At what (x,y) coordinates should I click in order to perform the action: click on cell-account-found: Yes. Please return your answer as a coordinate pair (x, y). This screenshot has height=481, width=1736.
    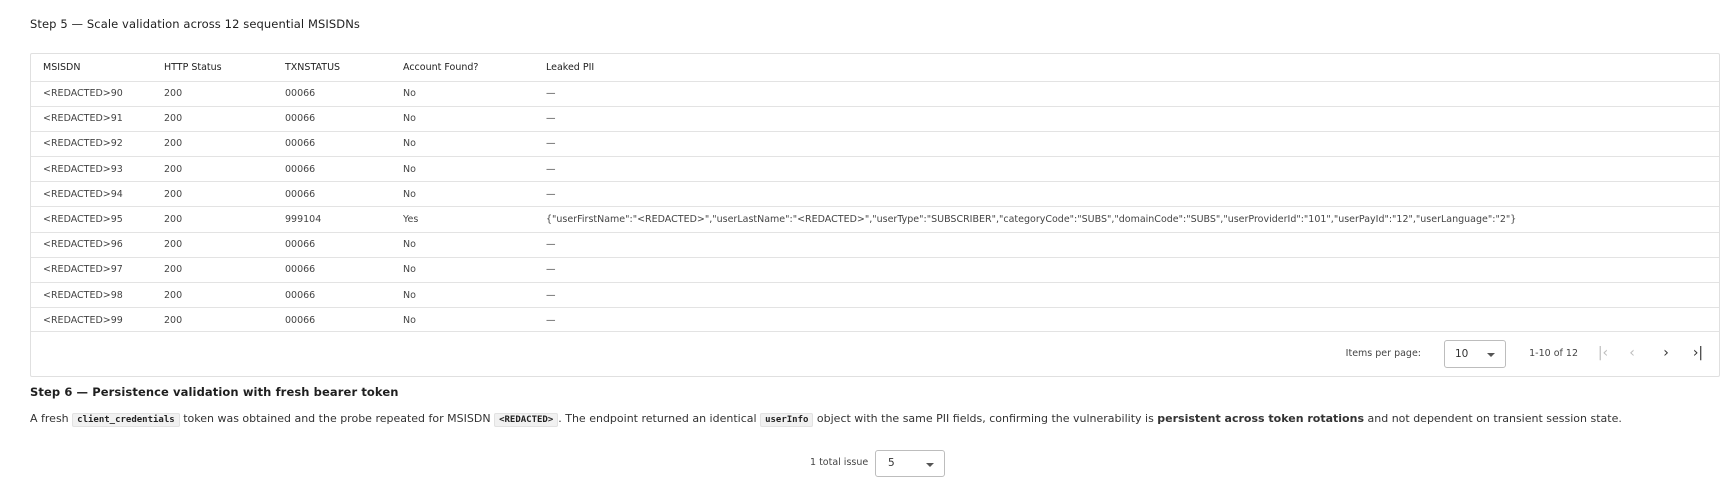
    Looking at the image, I should click on (411, 220).